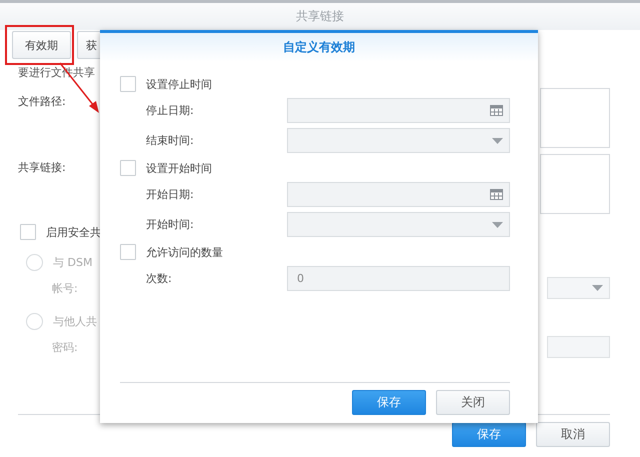 This screenshot has width=640, height=457. I want to click on radio-label: 与他人共, so click(75, 321).